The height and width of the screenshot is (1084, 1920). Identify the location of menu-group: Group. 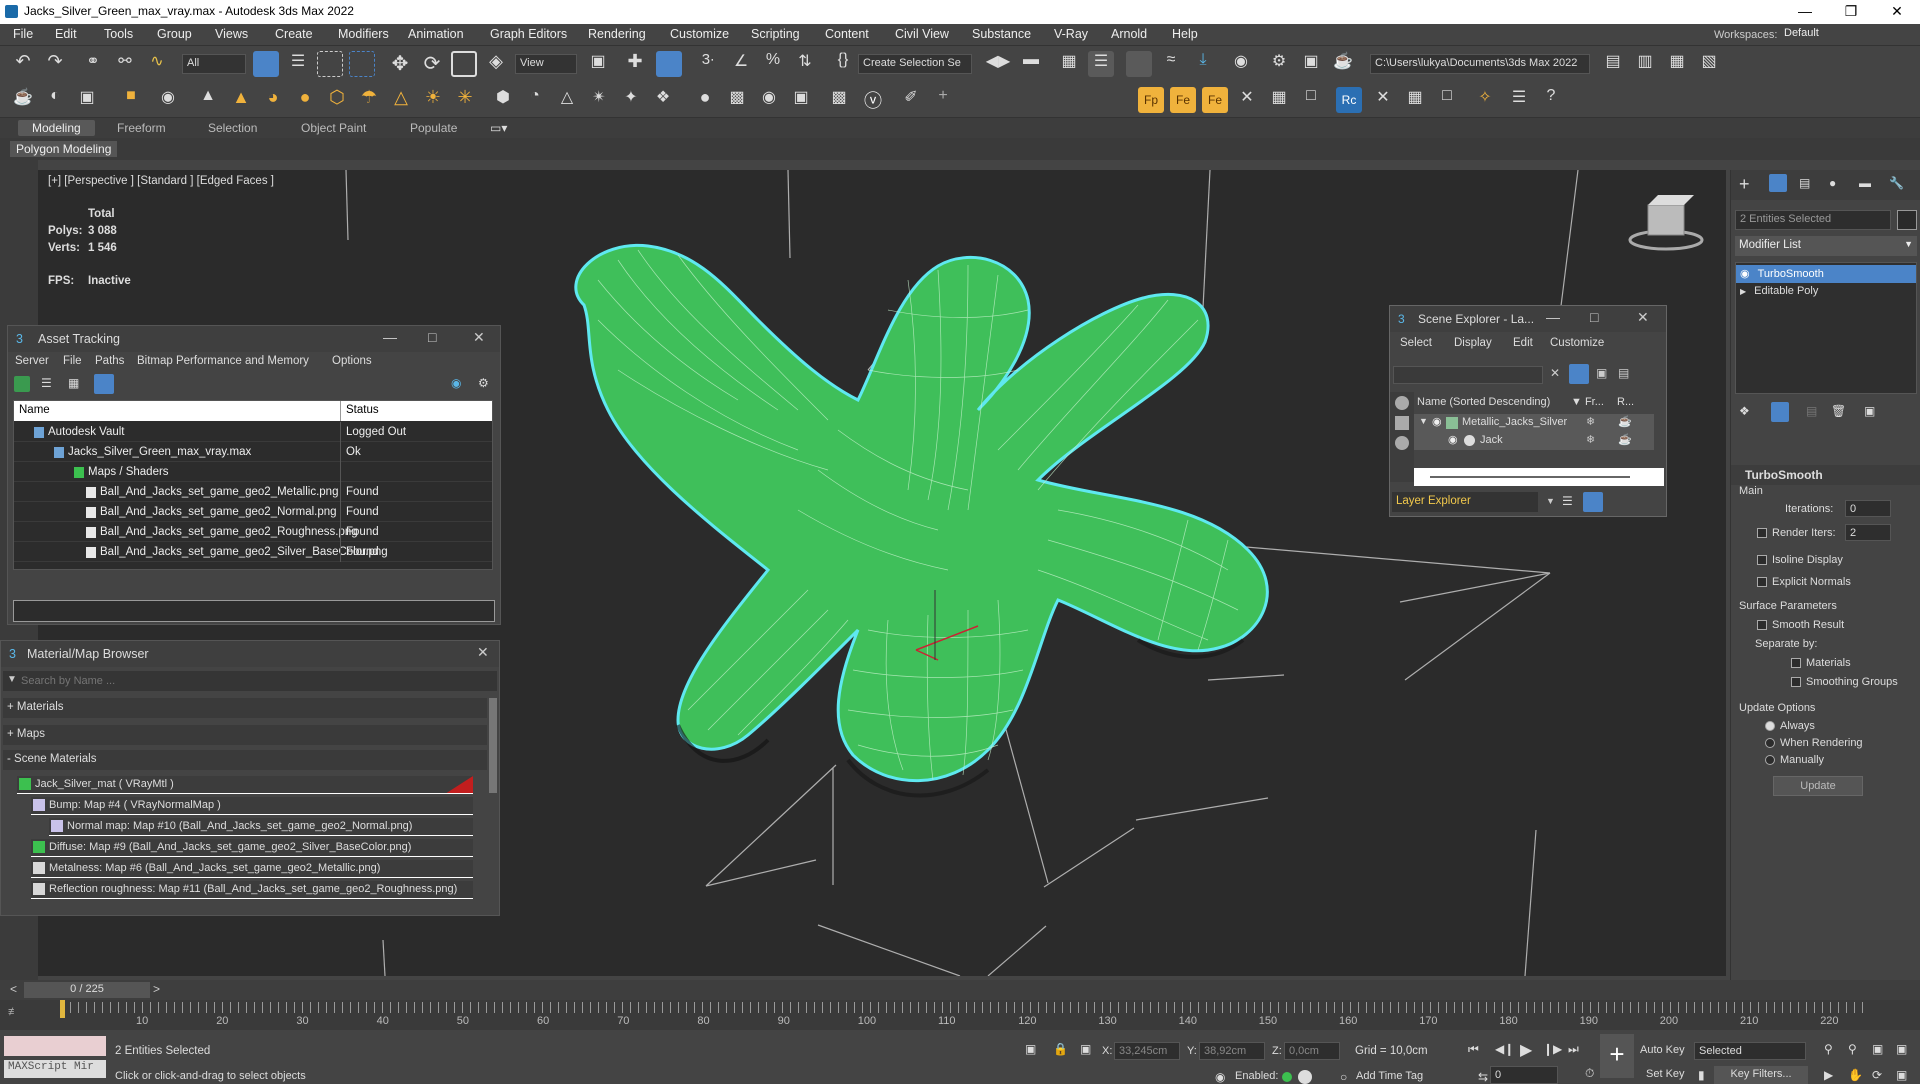
(174, 34).